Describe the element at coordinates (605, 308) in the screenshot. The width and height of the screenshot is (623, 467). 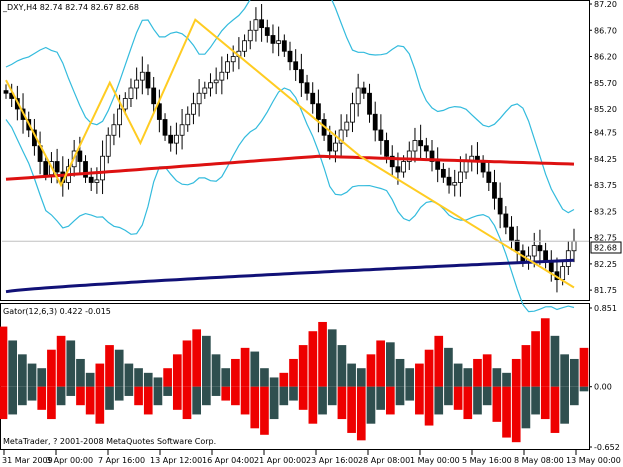
I see `gator-tick-label: 0.851` at that location.